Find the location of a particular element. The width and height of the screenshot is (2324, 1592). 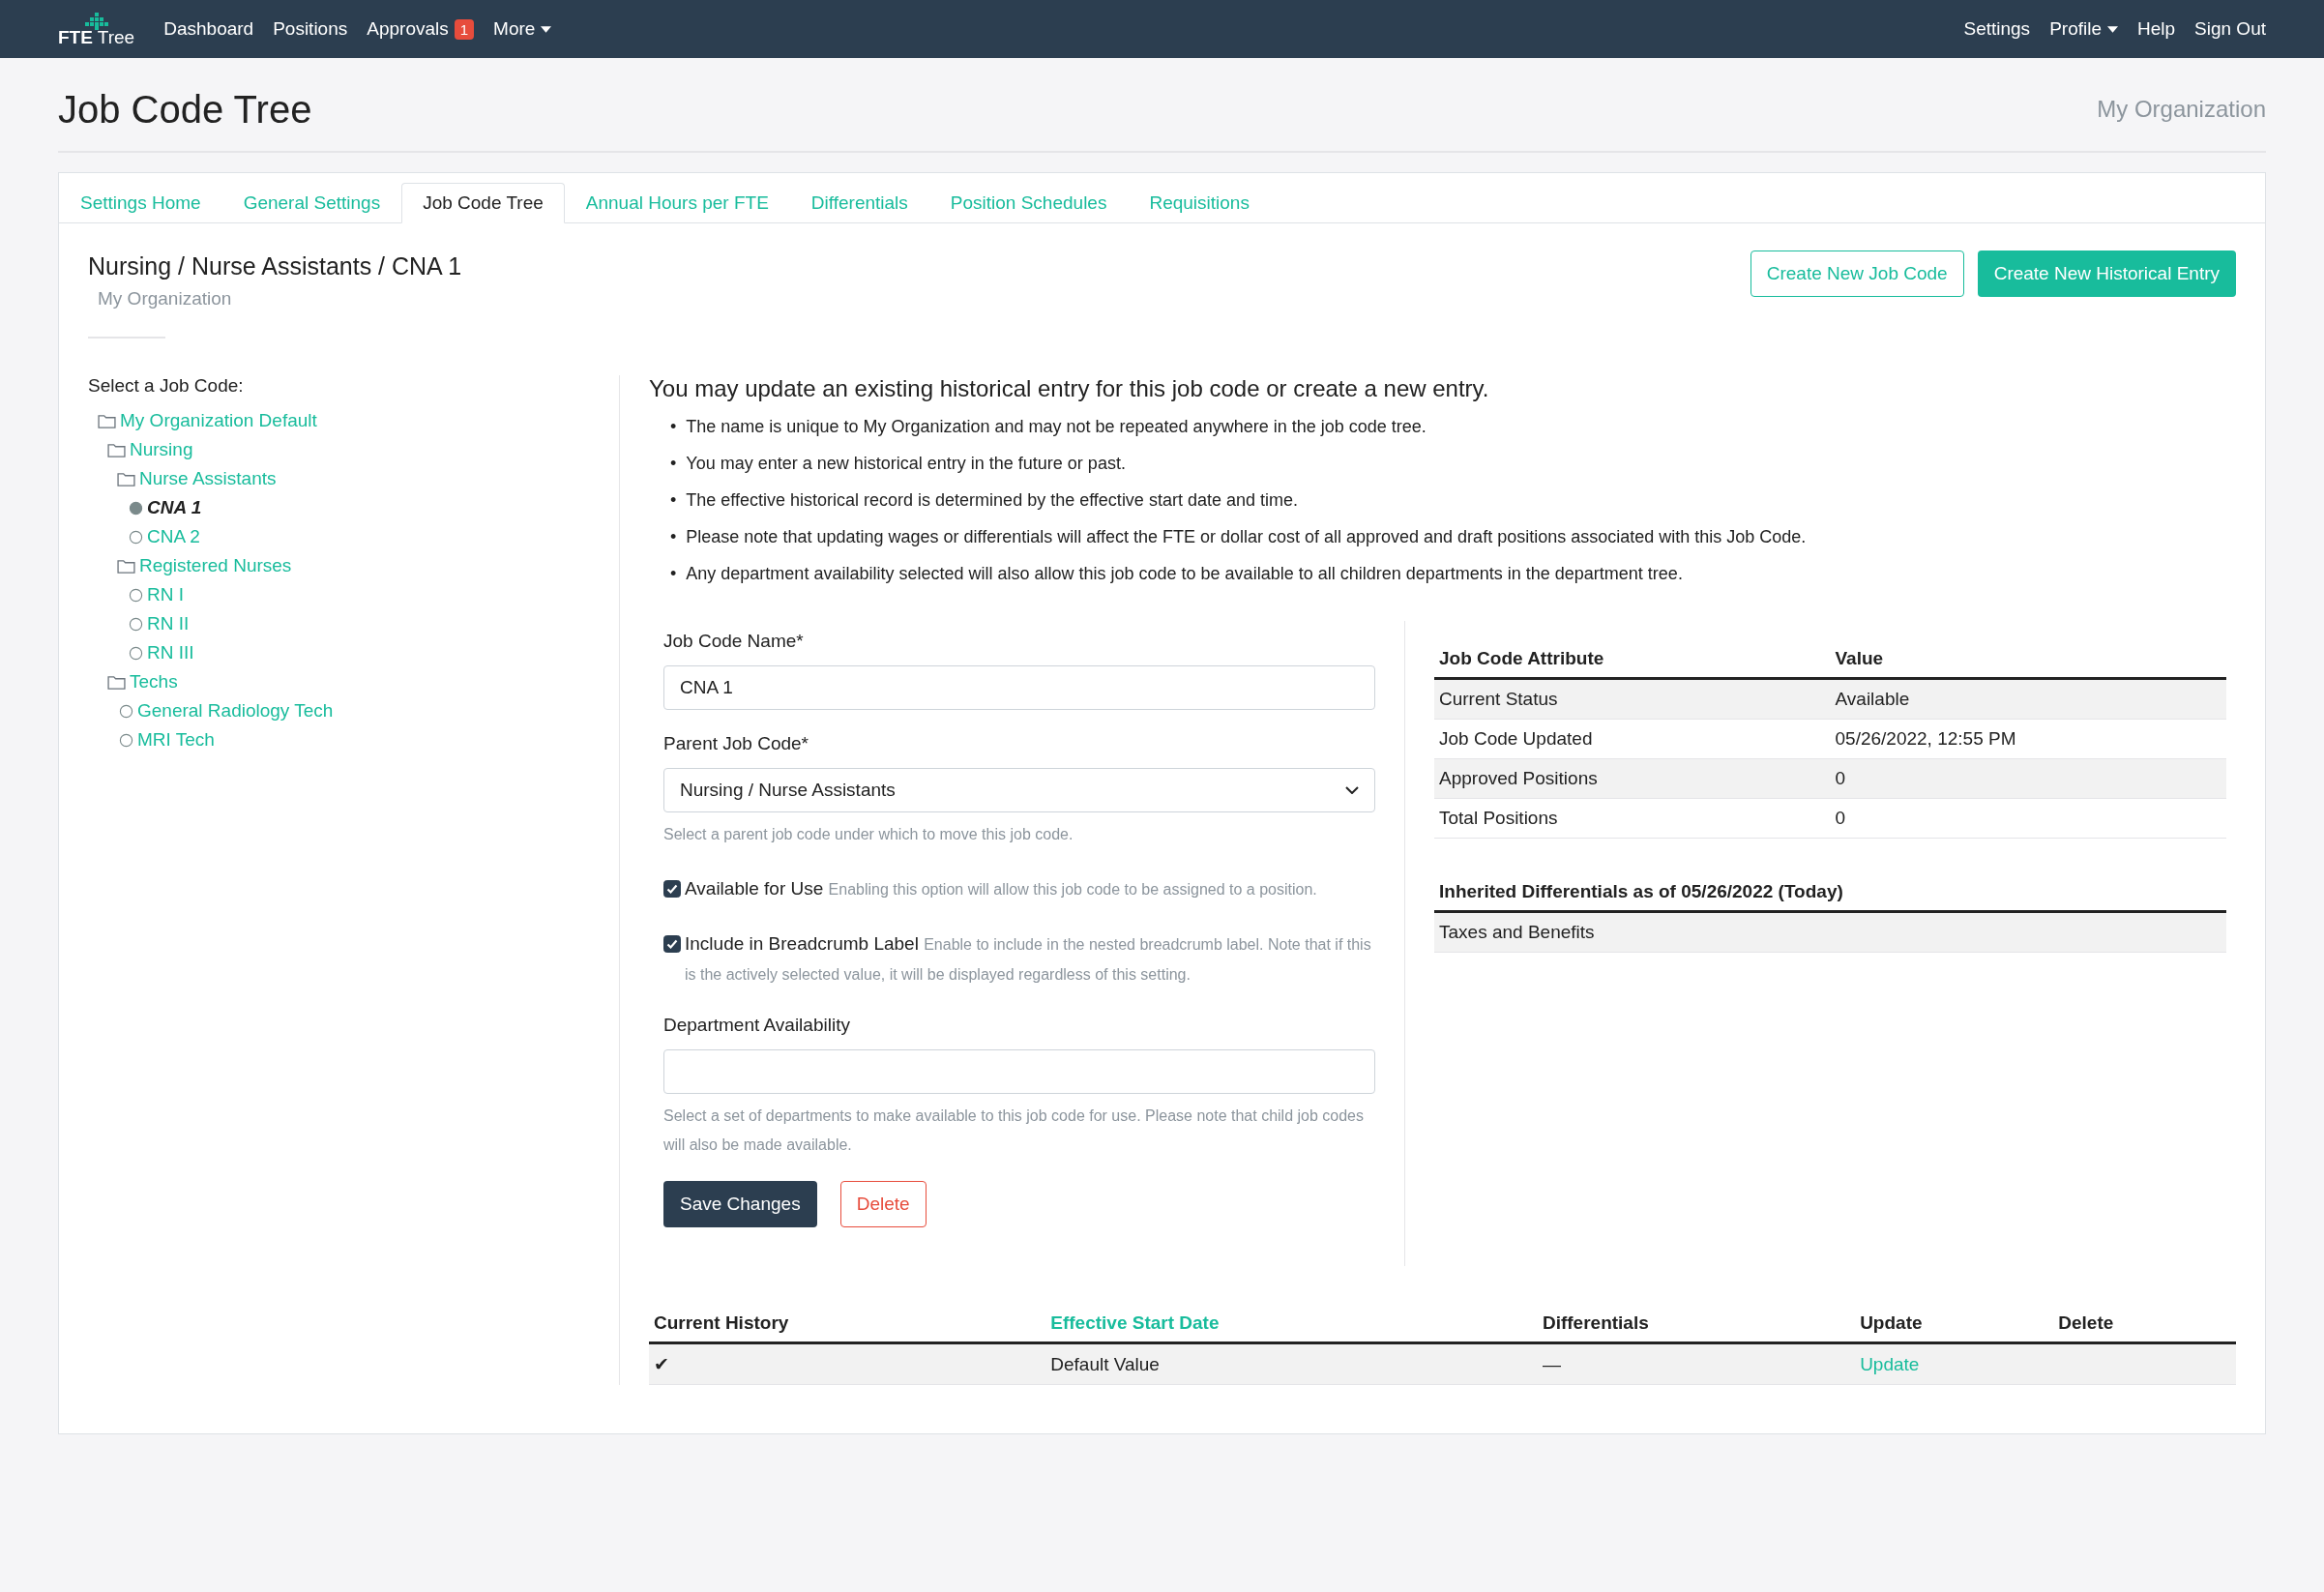

table-cell: ✔ is located at coordinates (847, 1364).